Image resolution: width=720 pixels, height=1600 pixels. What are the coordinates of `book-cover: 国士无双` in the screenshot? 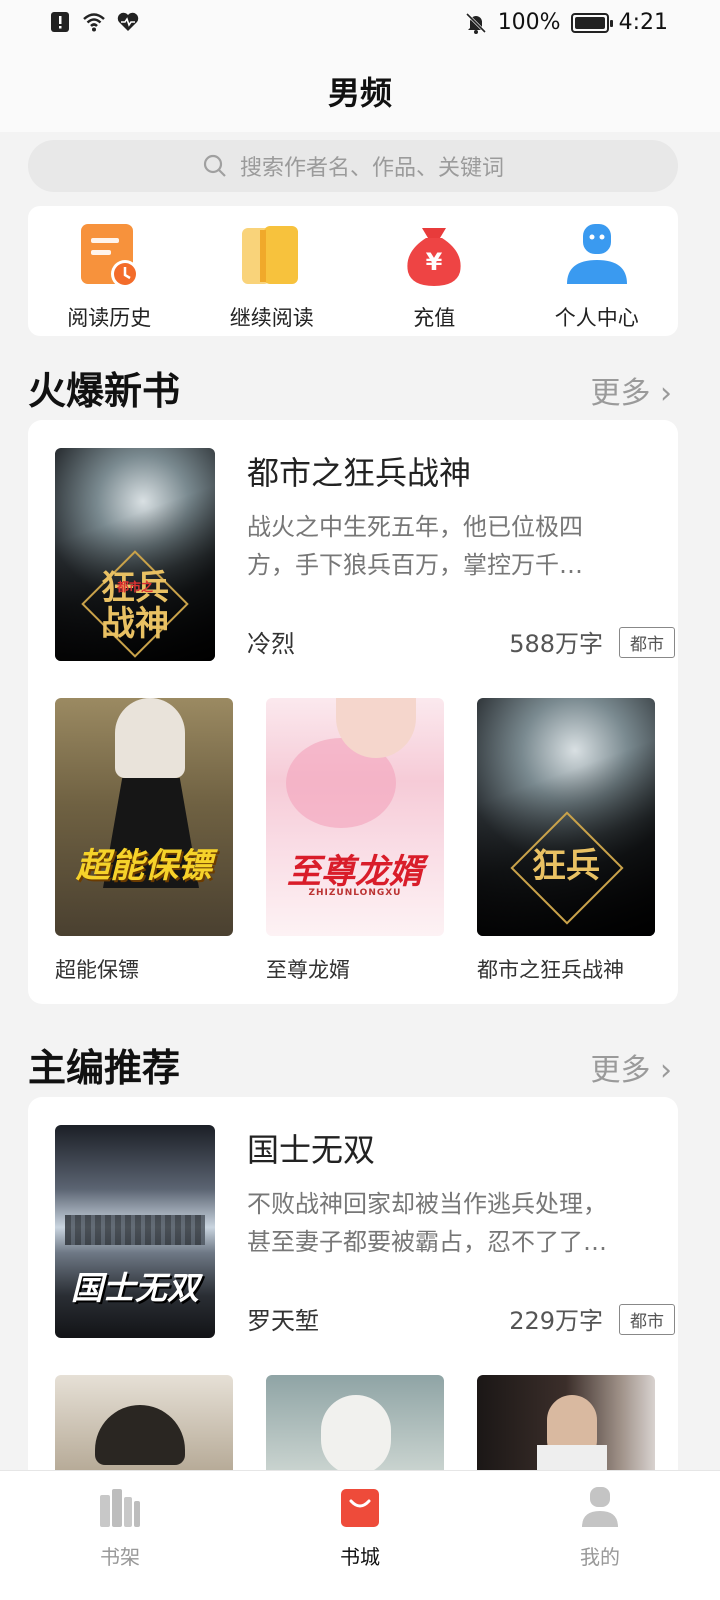 It's located at (135, 1231).